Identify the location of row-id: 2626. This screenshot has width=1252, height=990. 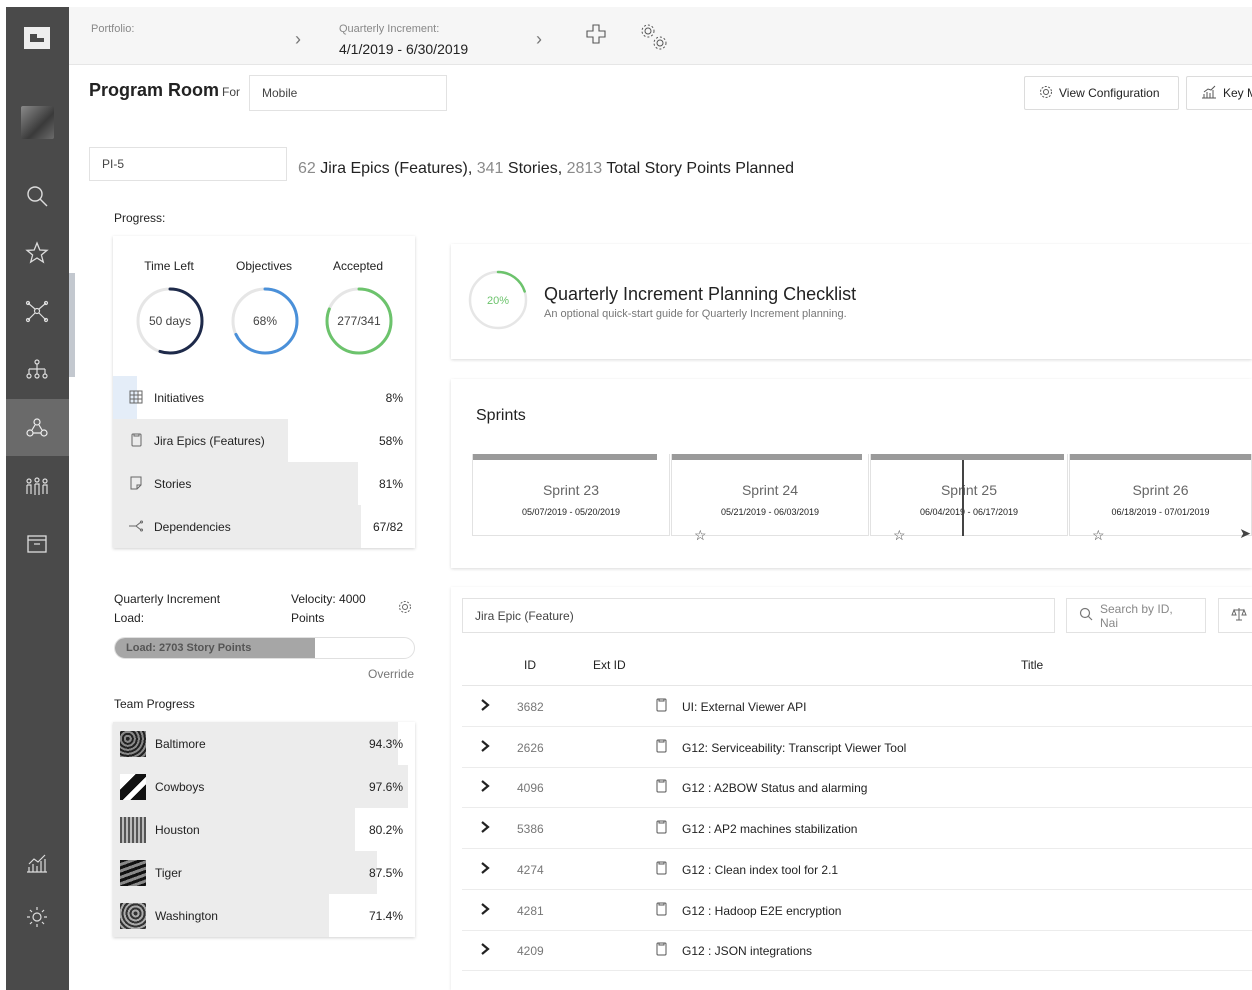
(530, 747).